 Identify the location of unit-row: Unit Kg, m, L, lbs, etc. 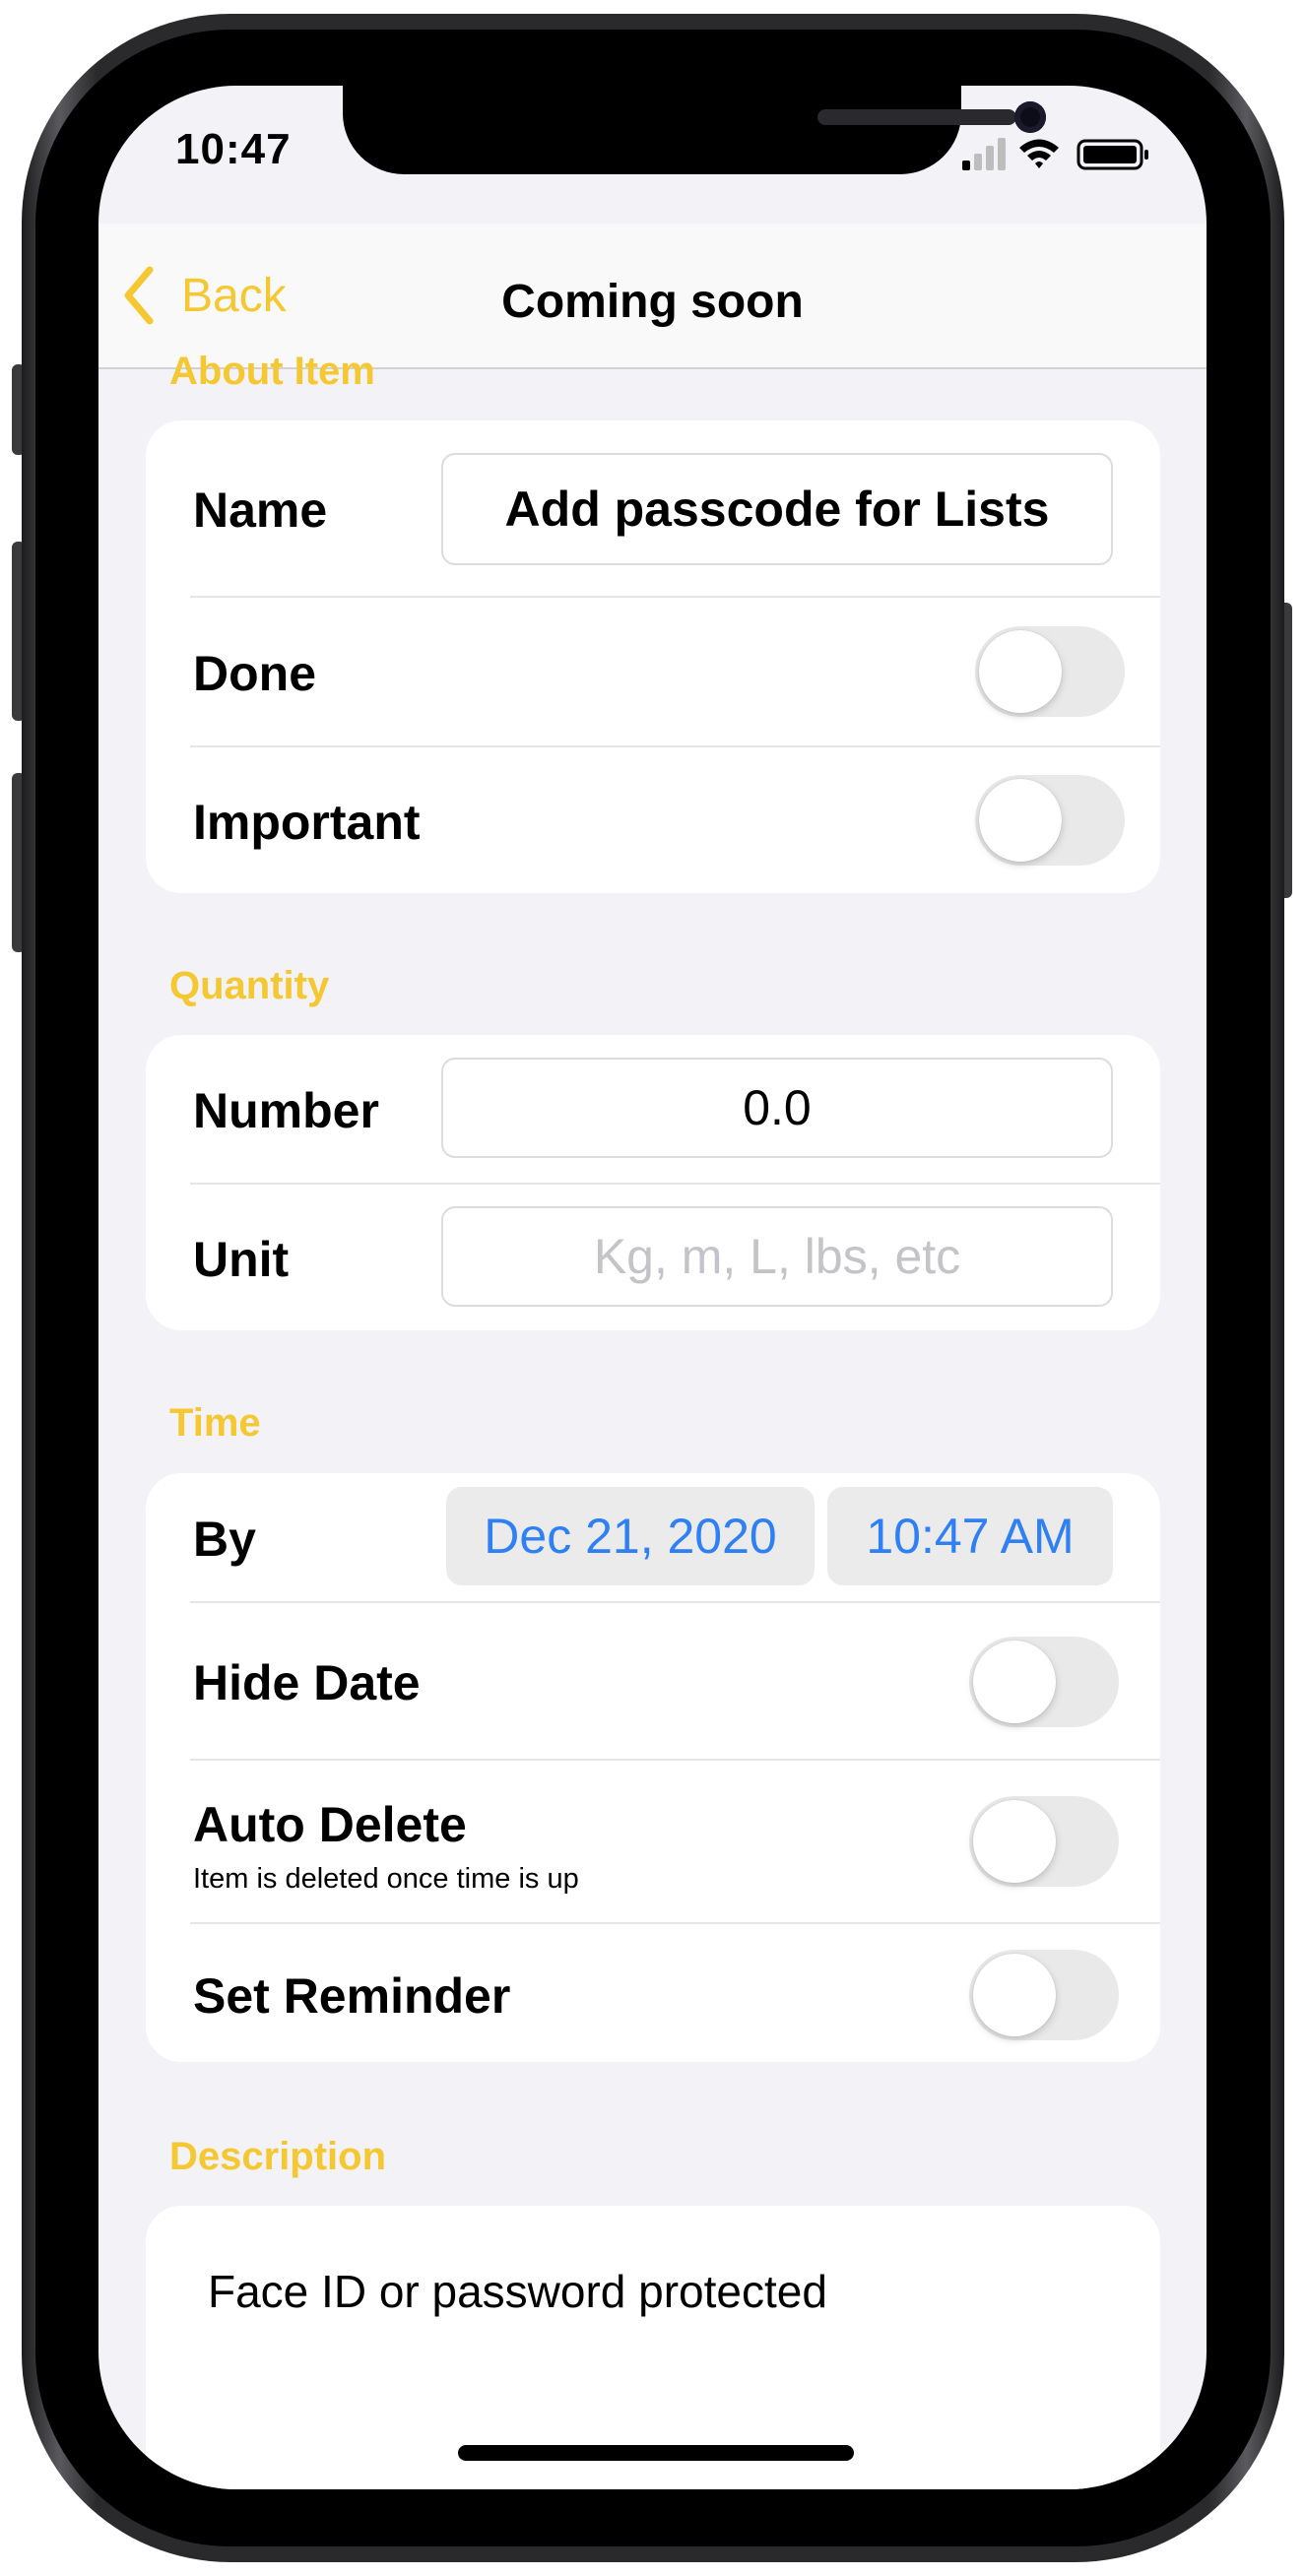
(653, 1257).